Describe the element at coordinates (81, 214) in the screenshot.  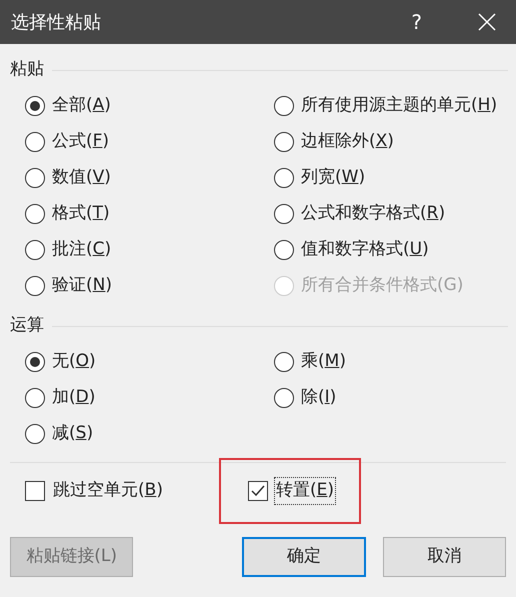
I see `option-label: 格式(T)` at that location.